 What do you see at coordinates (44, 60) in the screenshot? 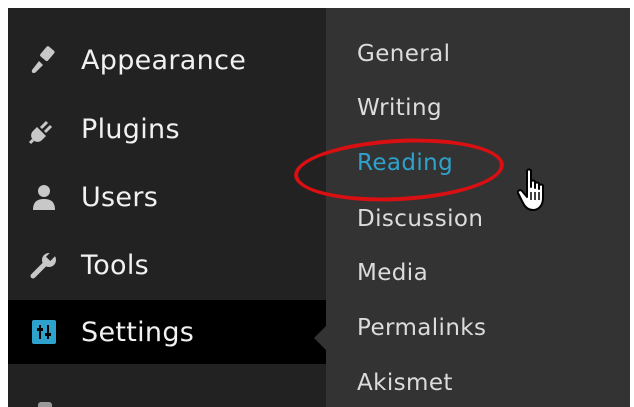
I see `paintbrush-icon` at bounding box center [44, 60].